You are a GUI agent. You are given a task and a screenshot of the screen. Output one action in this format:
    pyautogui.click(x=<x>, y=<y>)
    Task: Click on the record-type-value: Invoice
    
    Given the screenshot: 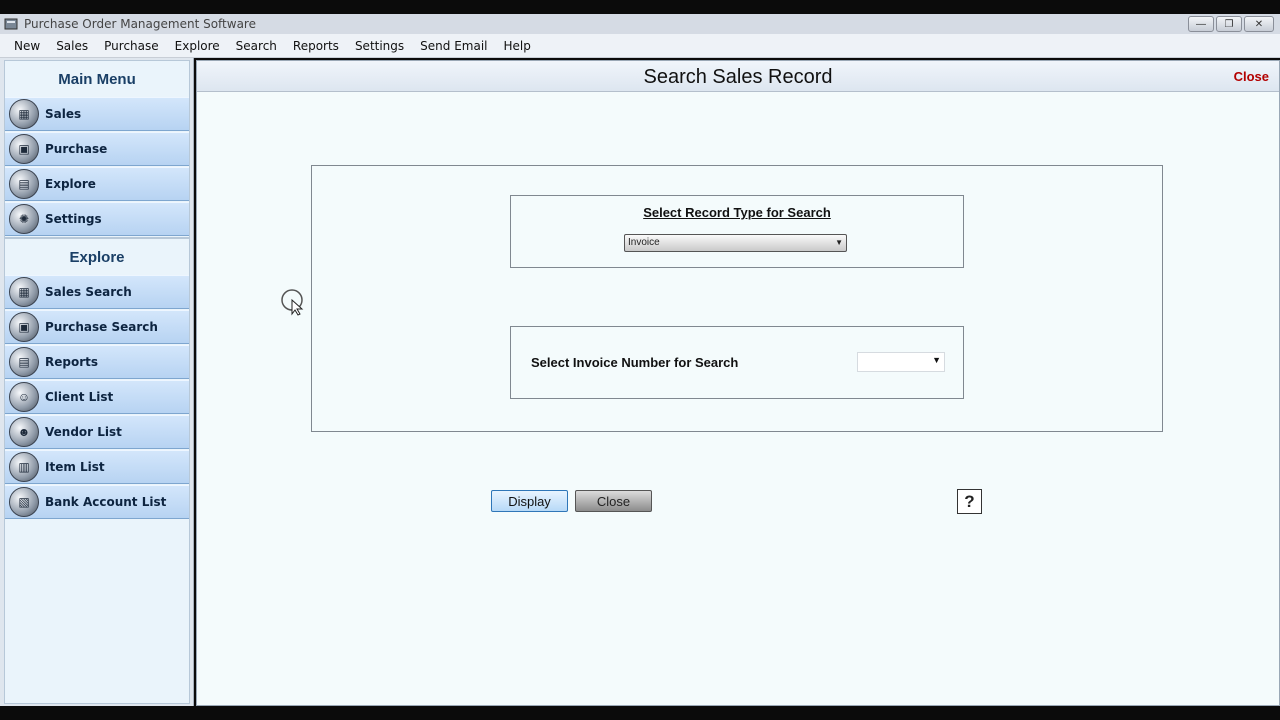 What is the action you would take?
    pyautogui.click(x=644, y=242)
    